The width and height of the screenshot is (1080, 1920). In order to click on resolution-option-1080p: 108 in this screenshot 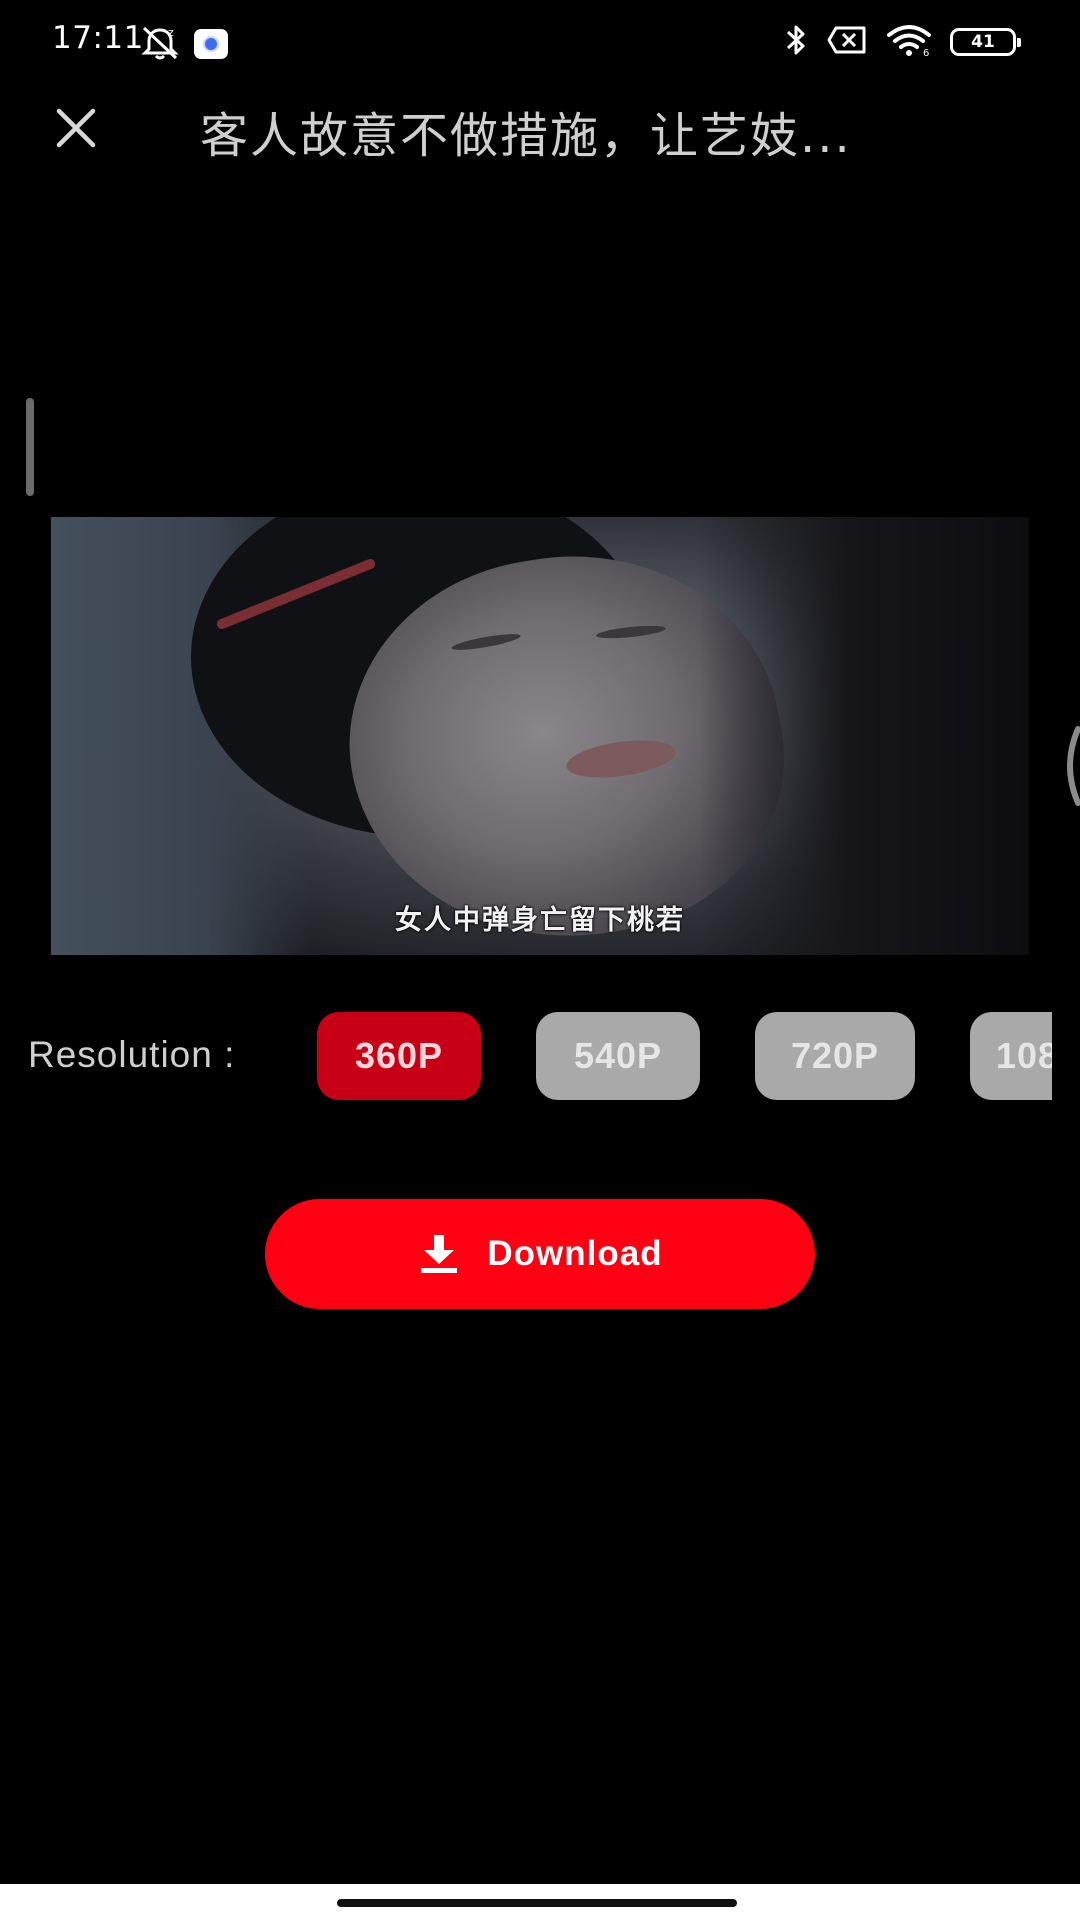, I will do `click(1011, 1056)`.